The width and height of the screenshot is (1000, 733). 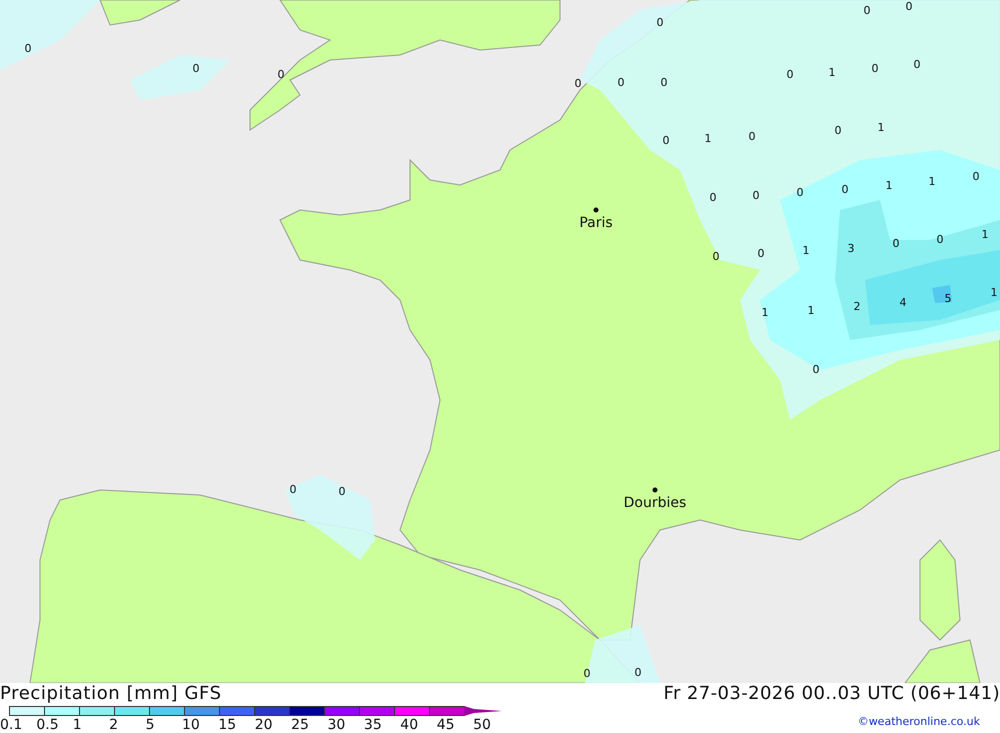 I want to click on legend-tick-label: 30, so click(x=337, y=725).